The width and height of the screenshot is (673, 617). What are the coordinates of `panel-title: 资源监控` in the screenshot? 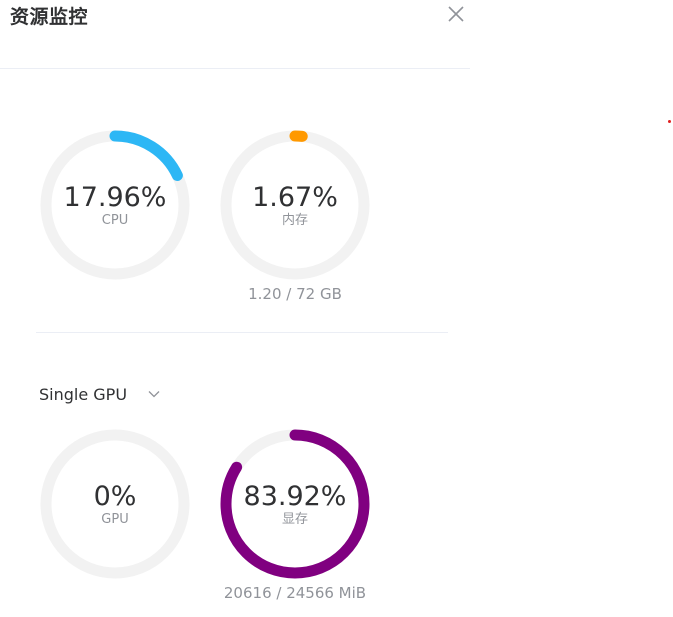 It's located at (49, 17).